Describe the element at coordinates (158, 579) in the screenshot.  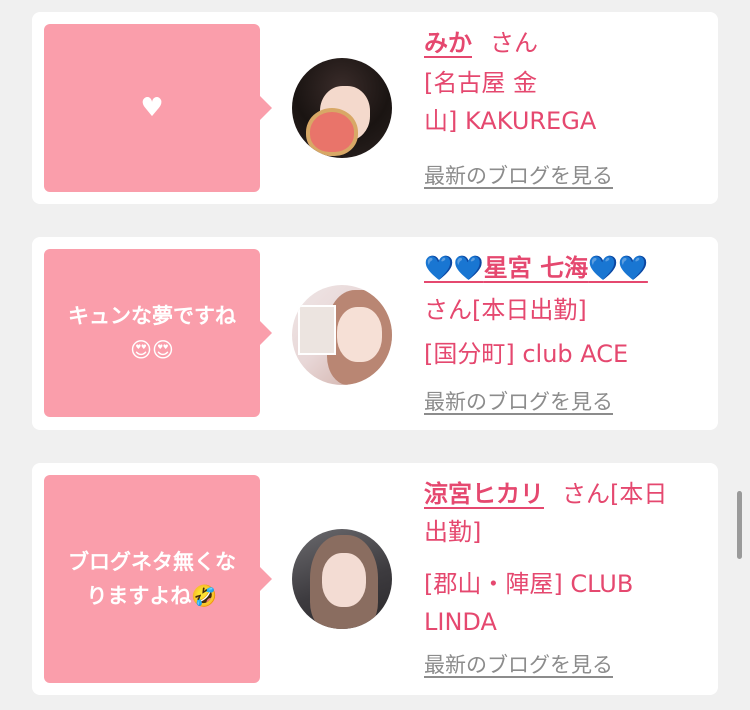
I see `comment-bubble: ブログネタ無くな りますよね🤣` at that location.